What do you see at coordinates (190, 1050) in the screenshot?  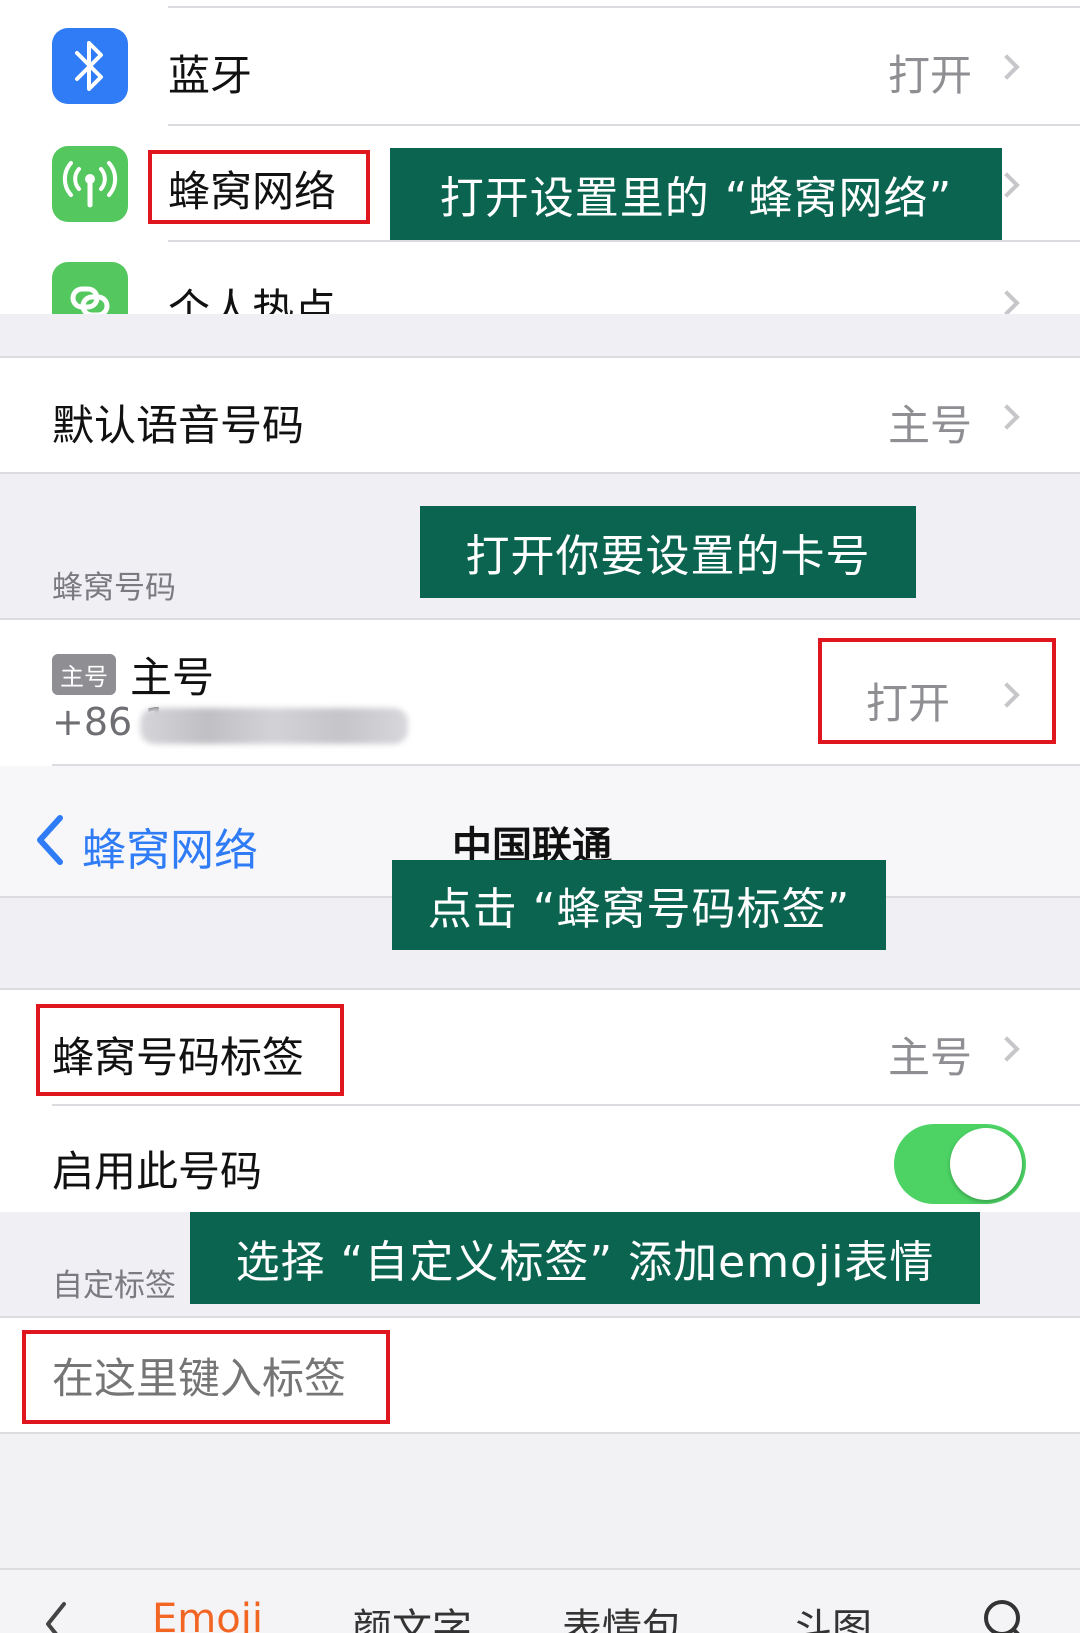 I see `highlight-number-tag` at bounding box center [190, 1050].